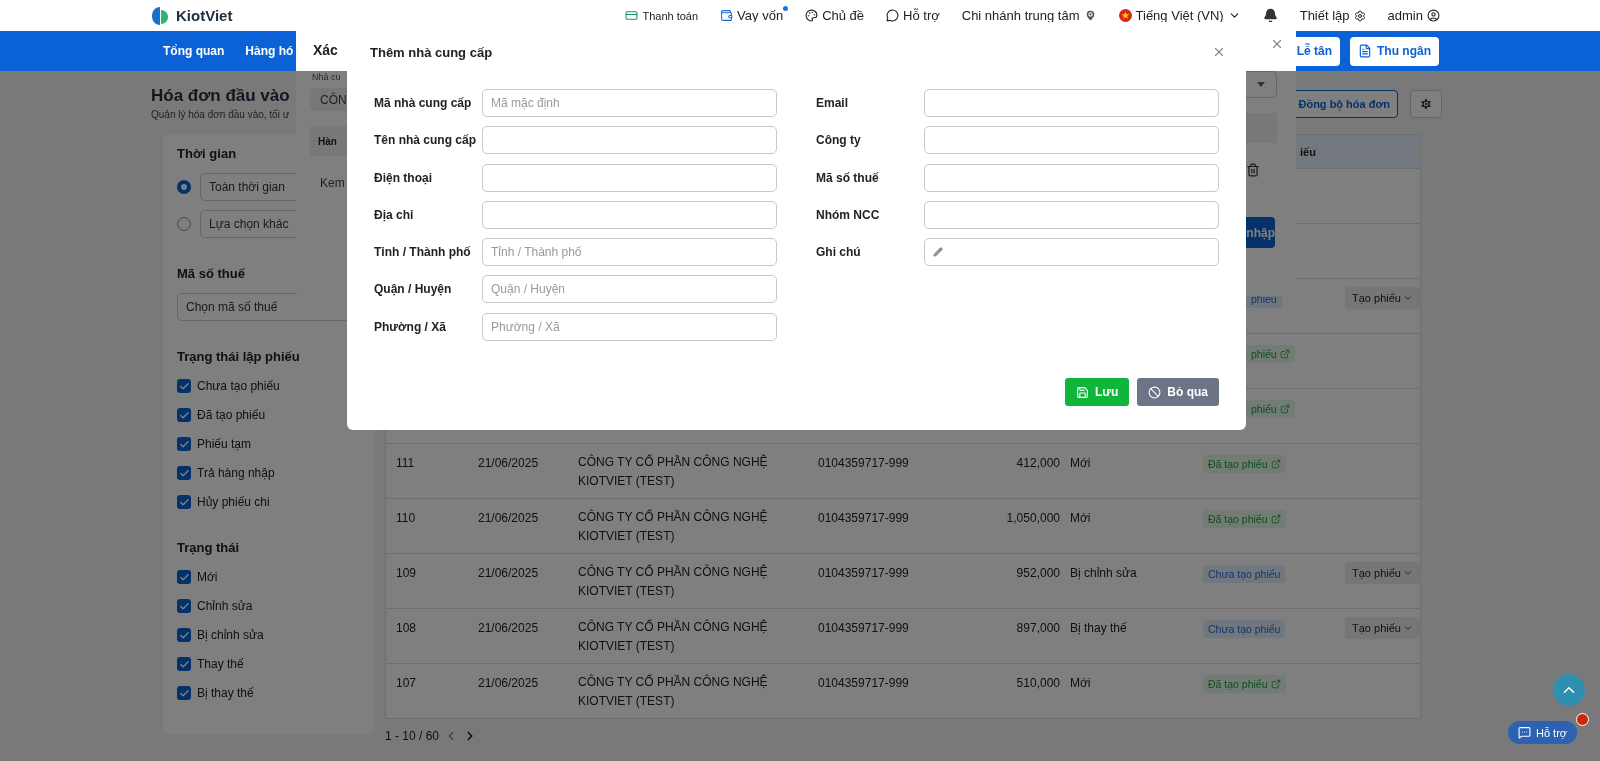 The width and height of the screenshot is (1600, 761). What do you see at coordinates (848, 214) in the screenshot?
I see `field-label: Nhóm NCC` at bounding box center [848, 214].